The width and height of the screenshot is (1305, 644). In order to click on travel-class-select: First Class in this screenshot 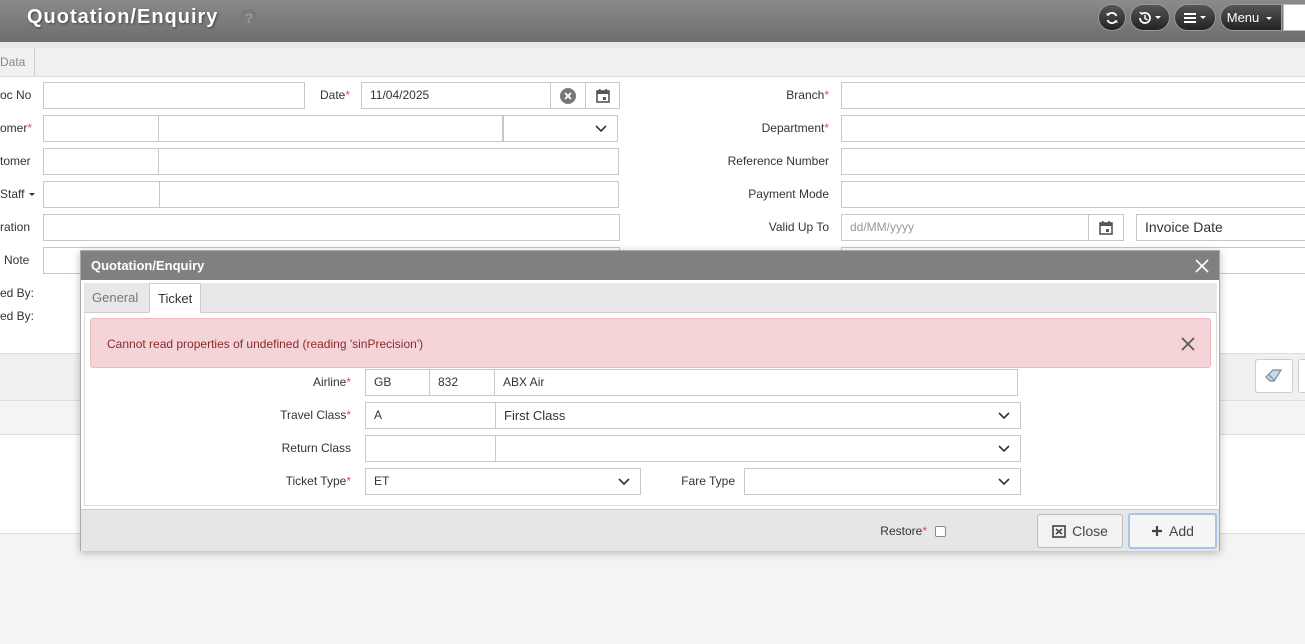, I will do `click(758, 415)`.